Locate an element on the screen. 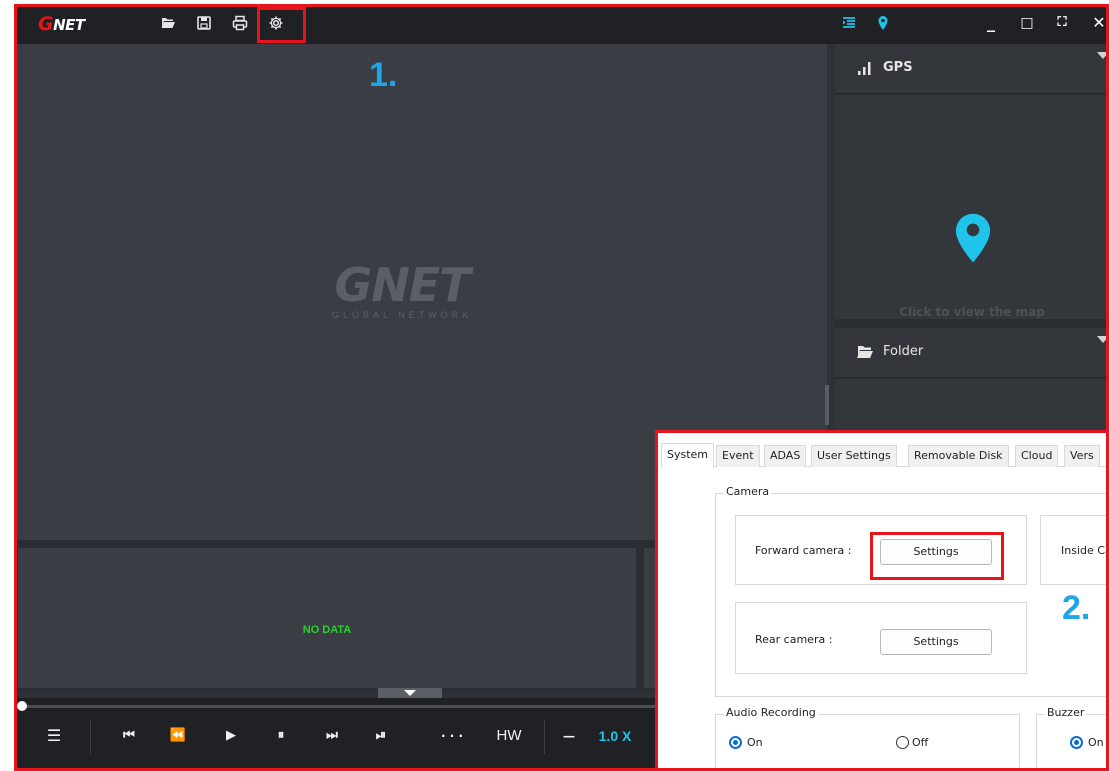 The image size is (1109, 771). forward-camera-label: Forward camera : is located at coordinates (803, 550).